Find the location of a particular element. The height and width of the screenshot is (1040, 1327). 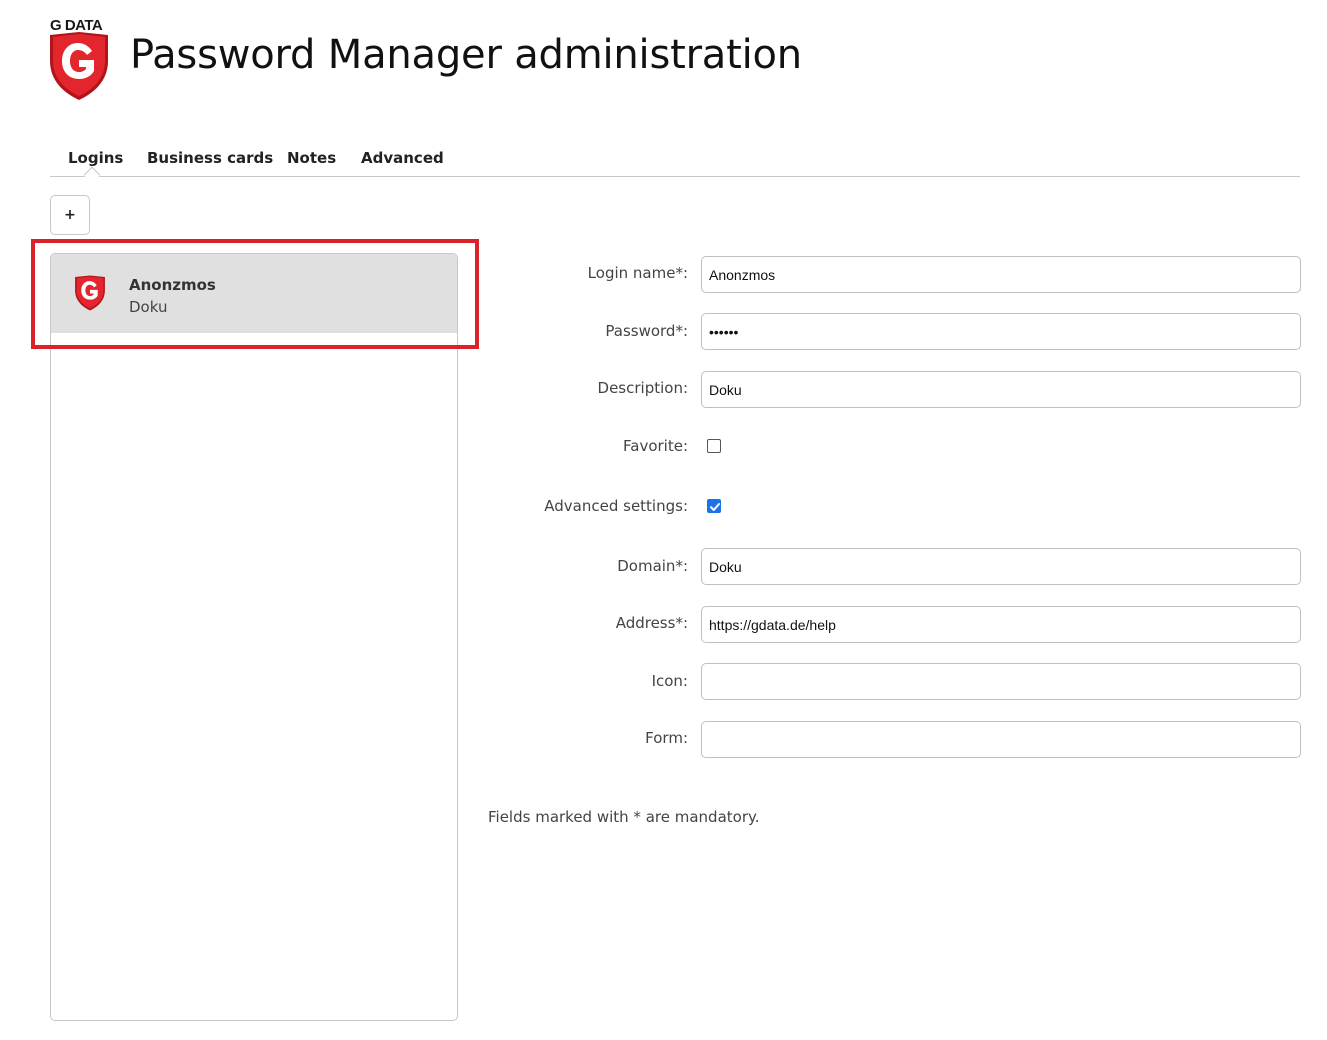

mandatory-note: Fields marked with * are mandatory. is located at coordinates (624, 817).